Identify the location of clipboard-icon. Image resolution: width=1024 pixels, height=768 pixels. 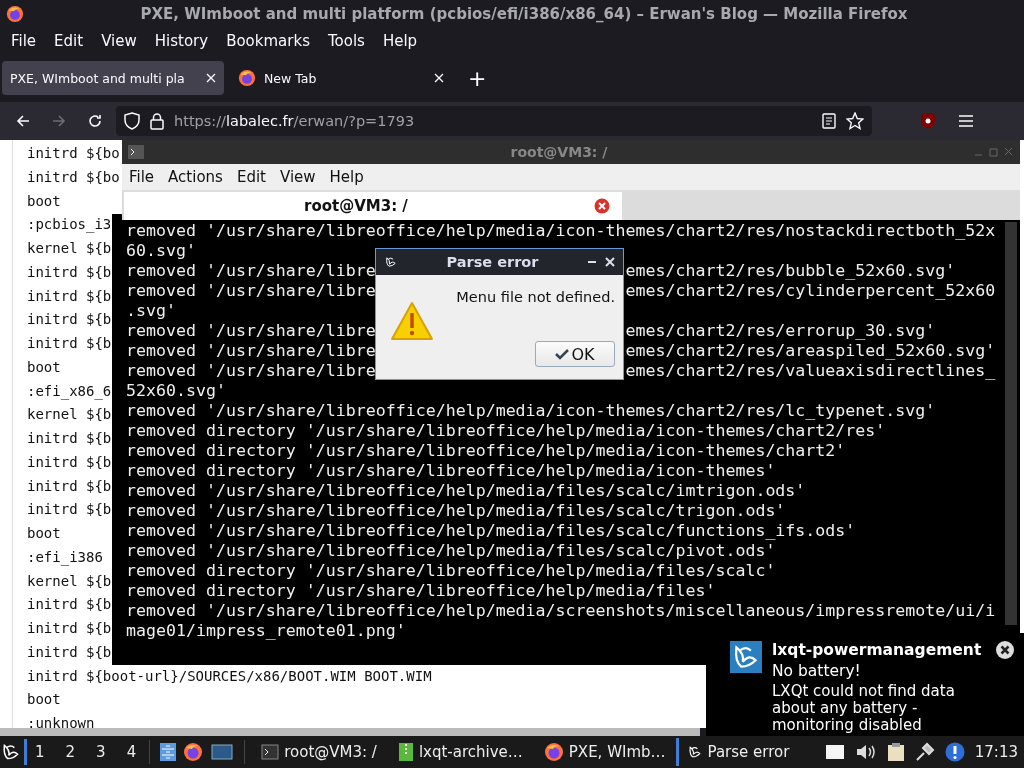
(895, 752).